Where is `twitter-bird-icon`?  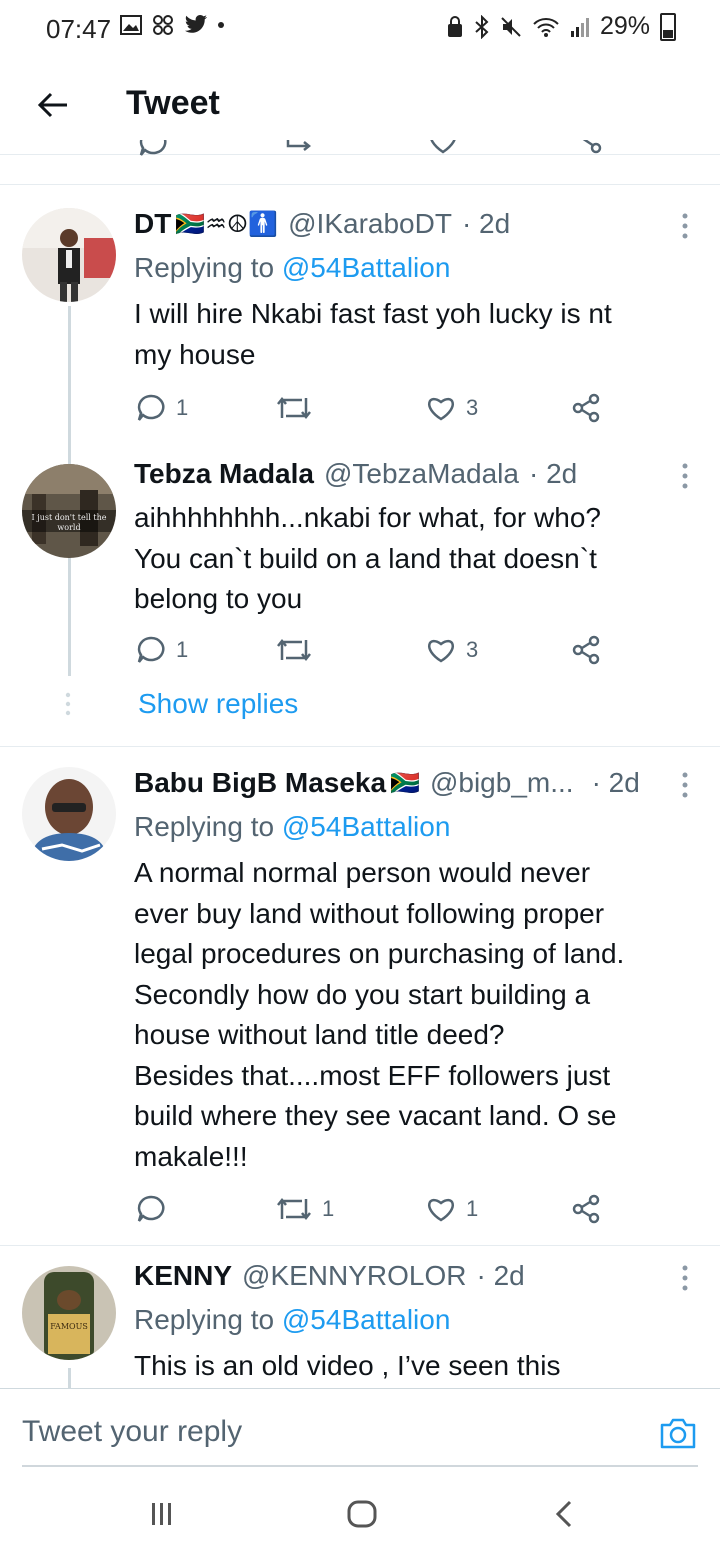 twitter-bird-icon is located at coordinates (196, 24).